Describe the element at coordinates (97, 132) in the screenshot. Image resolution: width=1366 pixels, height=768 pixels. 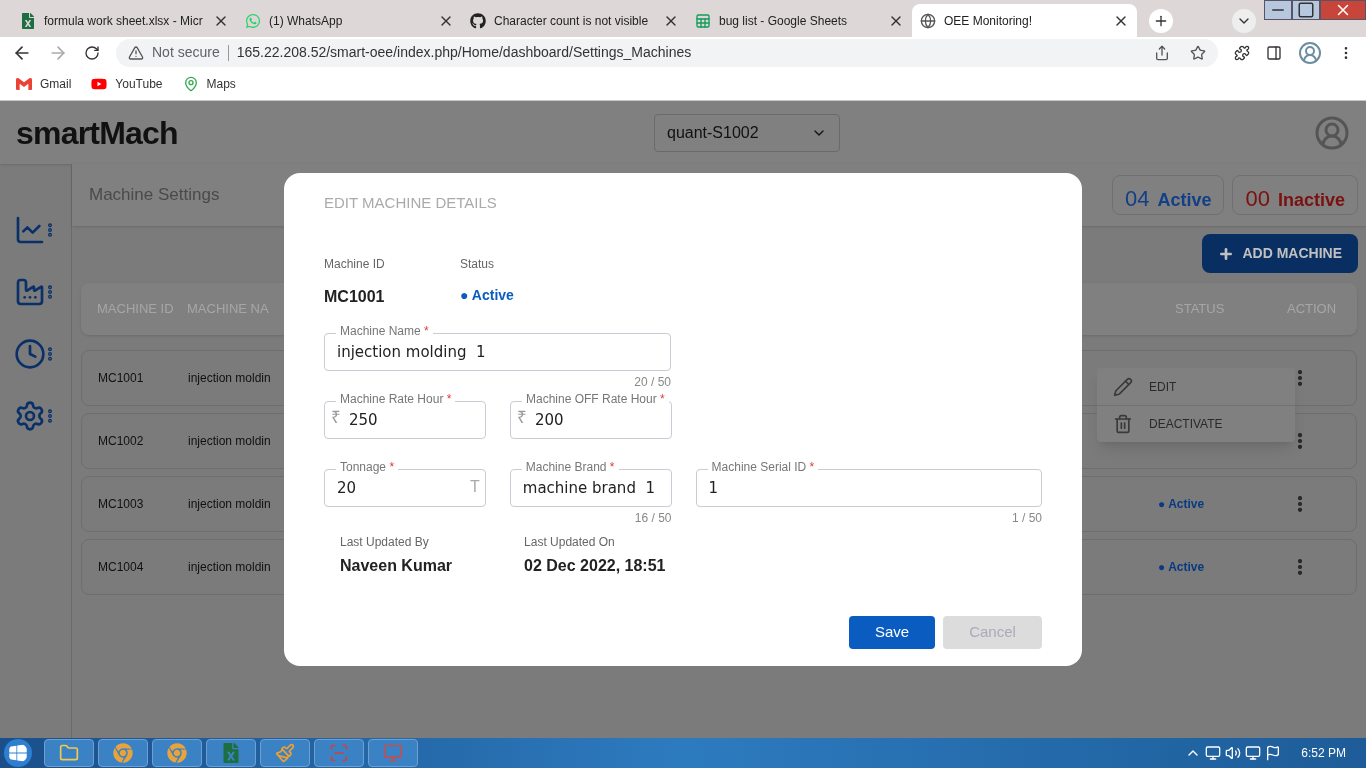
I see `logo: smartMach` at that location.